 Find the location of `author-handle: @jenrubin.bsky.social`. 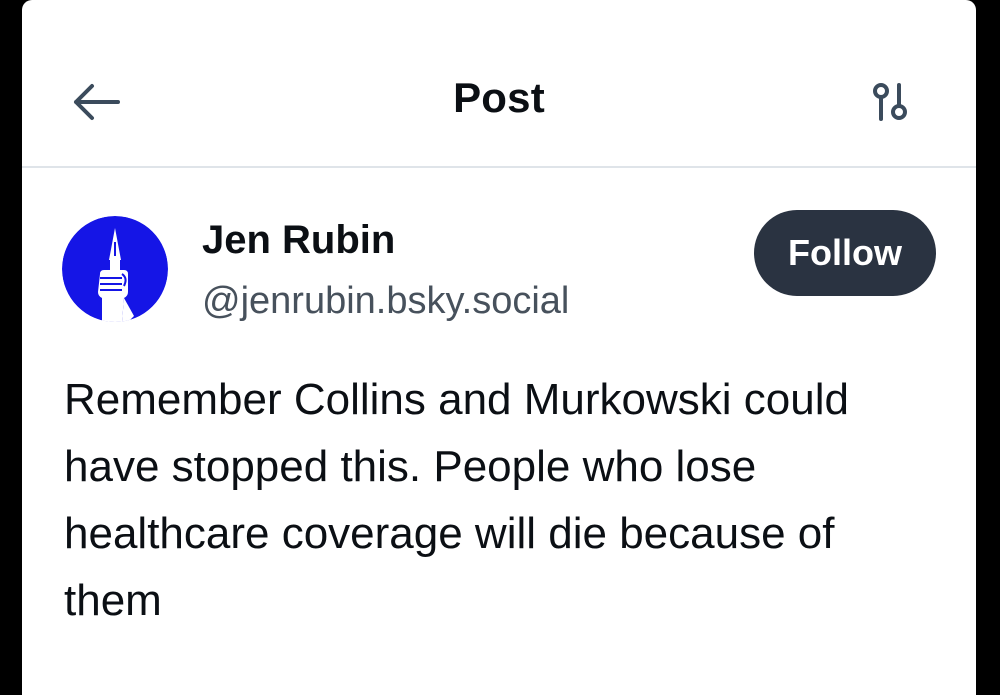

author-handle: @jenrubin.bsky.social is located at coordinates (386, 301).